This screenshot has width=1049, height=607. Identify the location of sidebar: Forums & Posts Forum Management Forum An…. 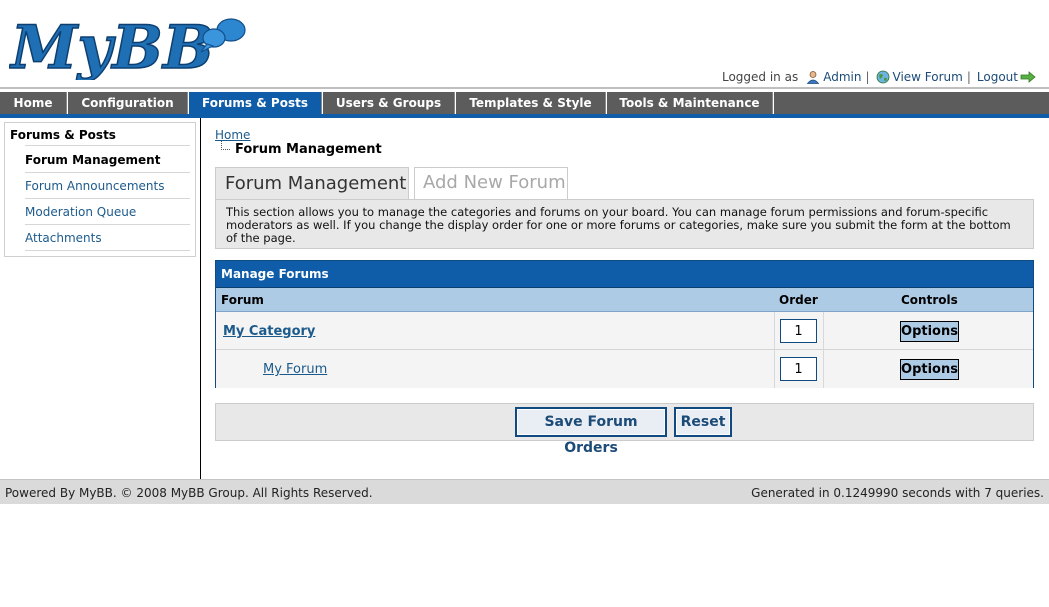
(100, 298).